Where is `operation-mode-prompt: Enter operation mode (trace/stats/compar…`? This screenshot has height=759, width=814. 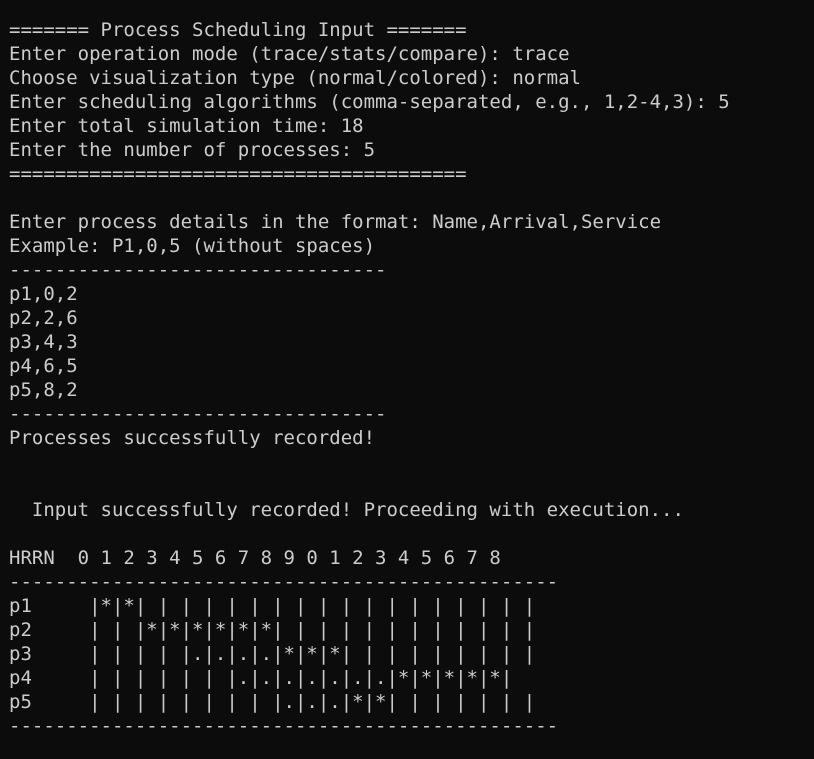
operation-mode-prompt: Enter operation mode (trace/stats/compar… is located at coordinates (289, 54).